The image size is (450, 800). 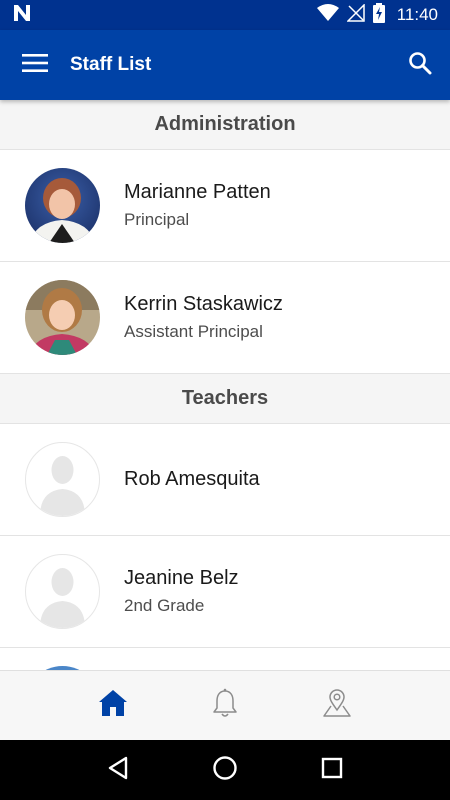 I want to click on staff-row: Kerrin Staskawicz Assistant Principal, so click(x=225, y=318).